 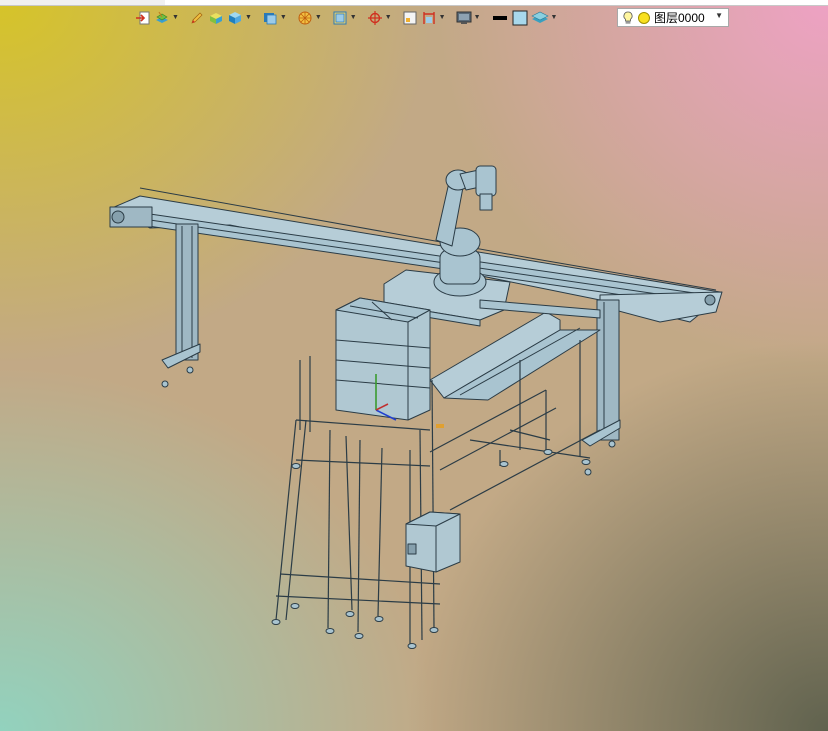 What do you see at coordinates (82, 2) in the screenshot?
I see `document-tab` at bounding box center [82, 2].